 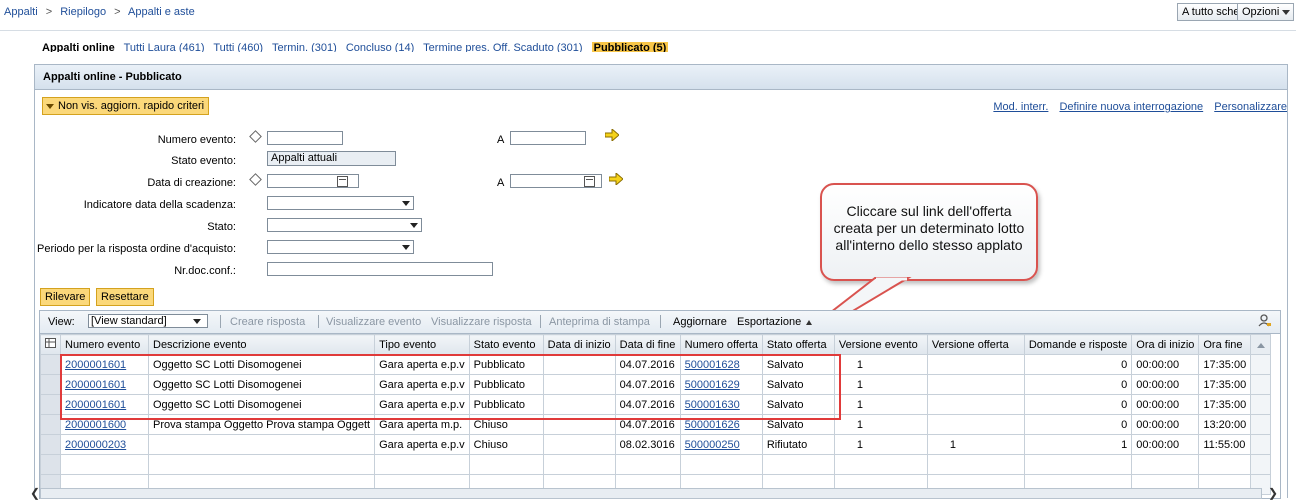 I want to click on query-link-tutti: Tutti (460), so click(x=238, y=47).